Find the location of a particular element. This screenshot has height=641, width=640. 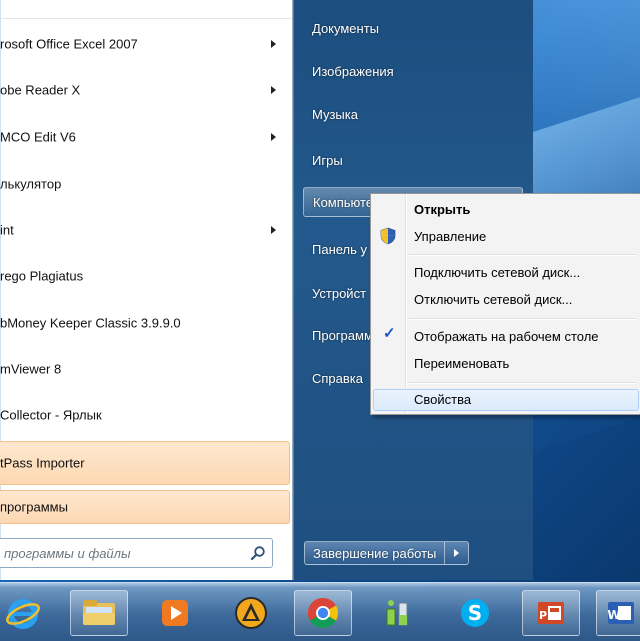

aimp-icon is located at coordinates (251, 613).